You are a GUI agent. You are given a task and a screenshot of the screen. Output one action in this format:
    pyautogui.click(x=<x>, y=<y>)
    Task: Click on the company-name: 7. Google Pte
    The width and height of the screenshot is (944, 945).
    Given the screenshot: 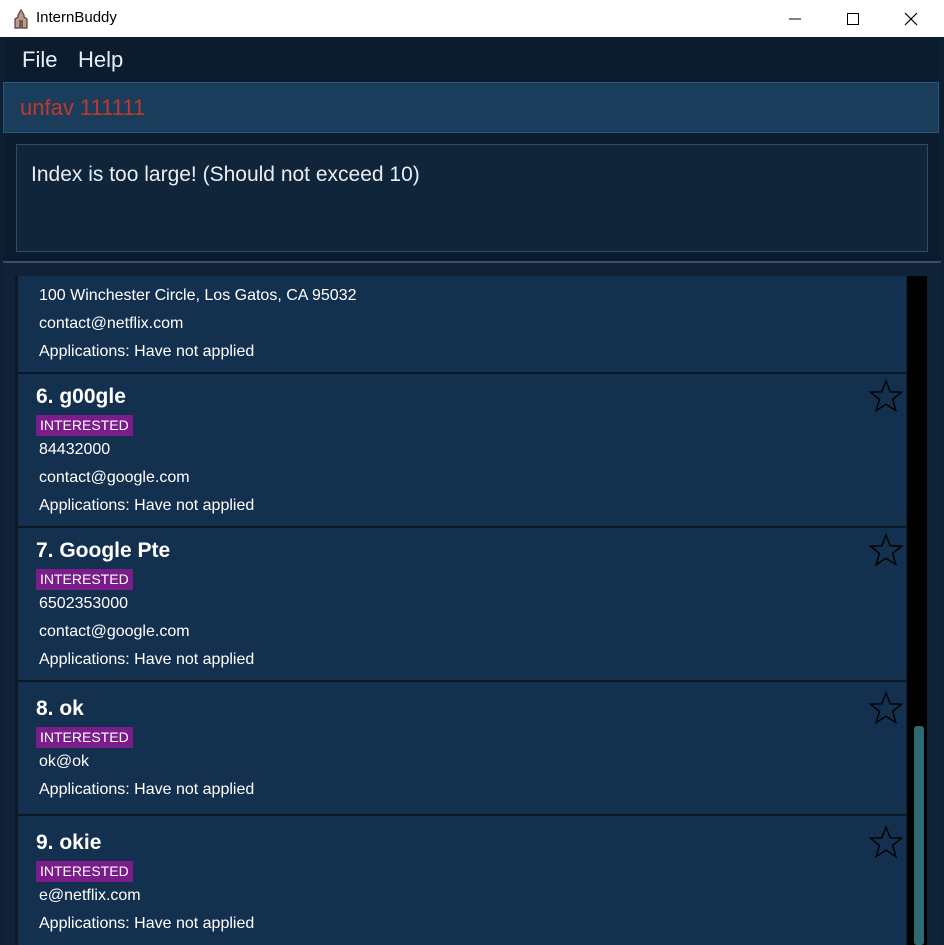 What is the action you would take?
    pyautogui.click(x=103, y=550)
    